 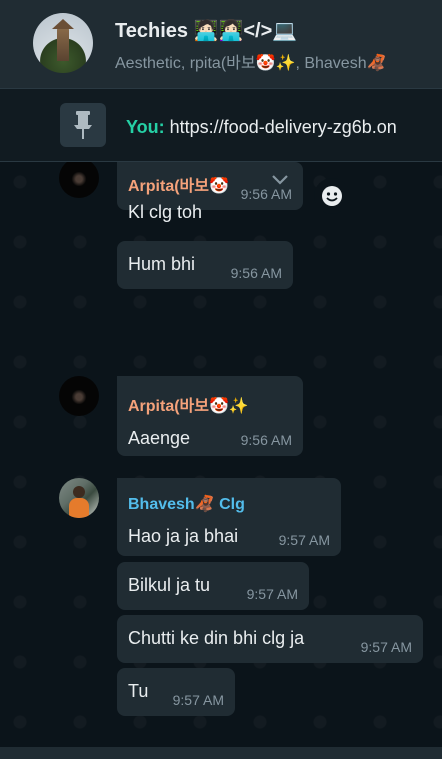 What do you see at coordinates (210, 192) in the screenshot?
I see `message-bubble: Arpita(바보🤡 Kl clg toh 9:56 AM` at bounding box center [210, 192].